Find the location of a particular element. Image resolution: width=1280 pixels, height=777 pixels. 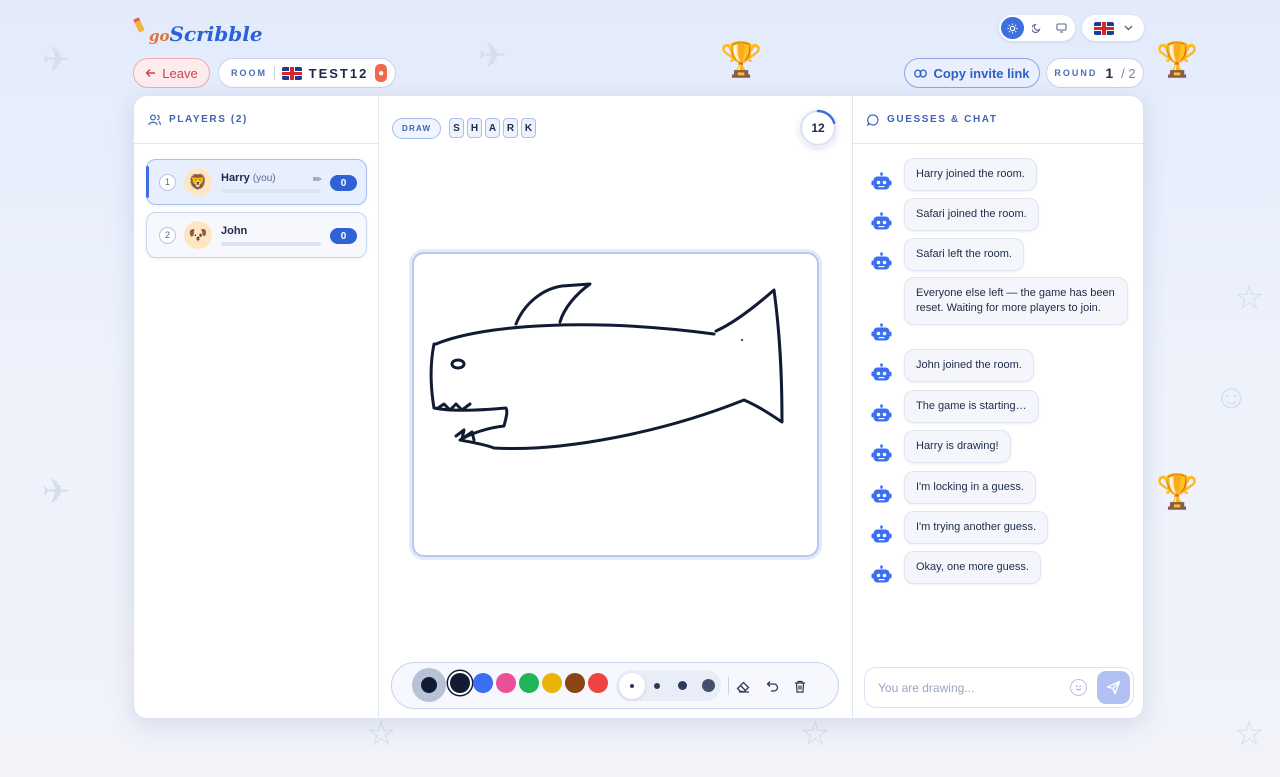

smile-icon is located at coordinates (1078, 688).